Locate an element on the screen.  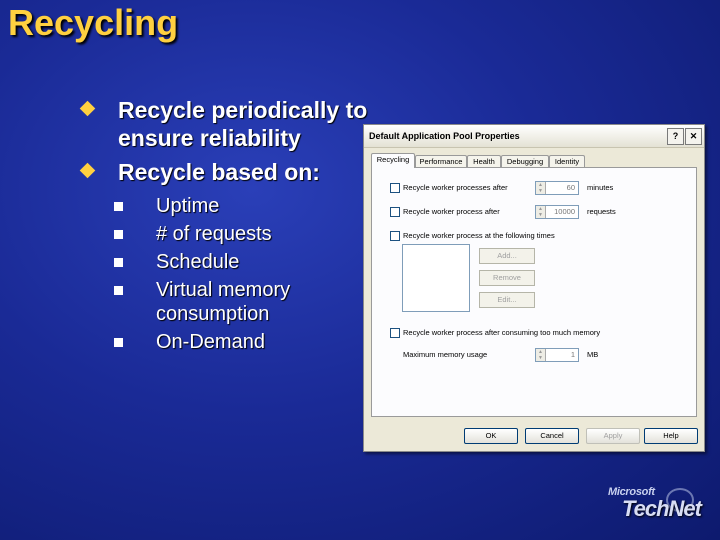
subbullet-memory: Virtual memory consumption is located at coordinates (223, 302).